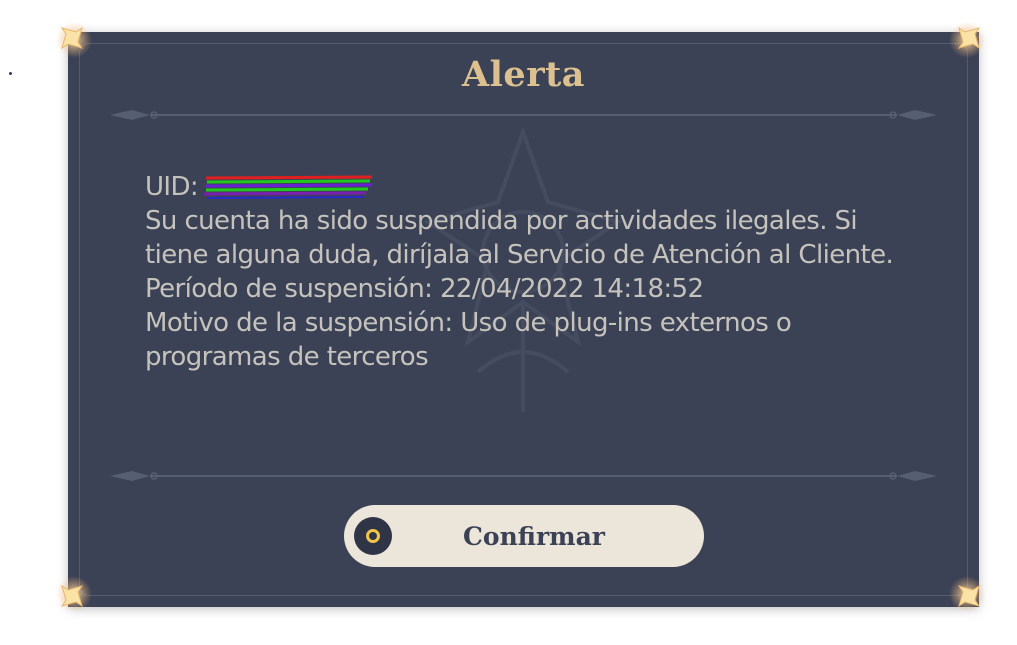 Image resolution: width=1017 pixels, height=645 pixels. I want to click on uid-redaction-marks, so click(289, 187).